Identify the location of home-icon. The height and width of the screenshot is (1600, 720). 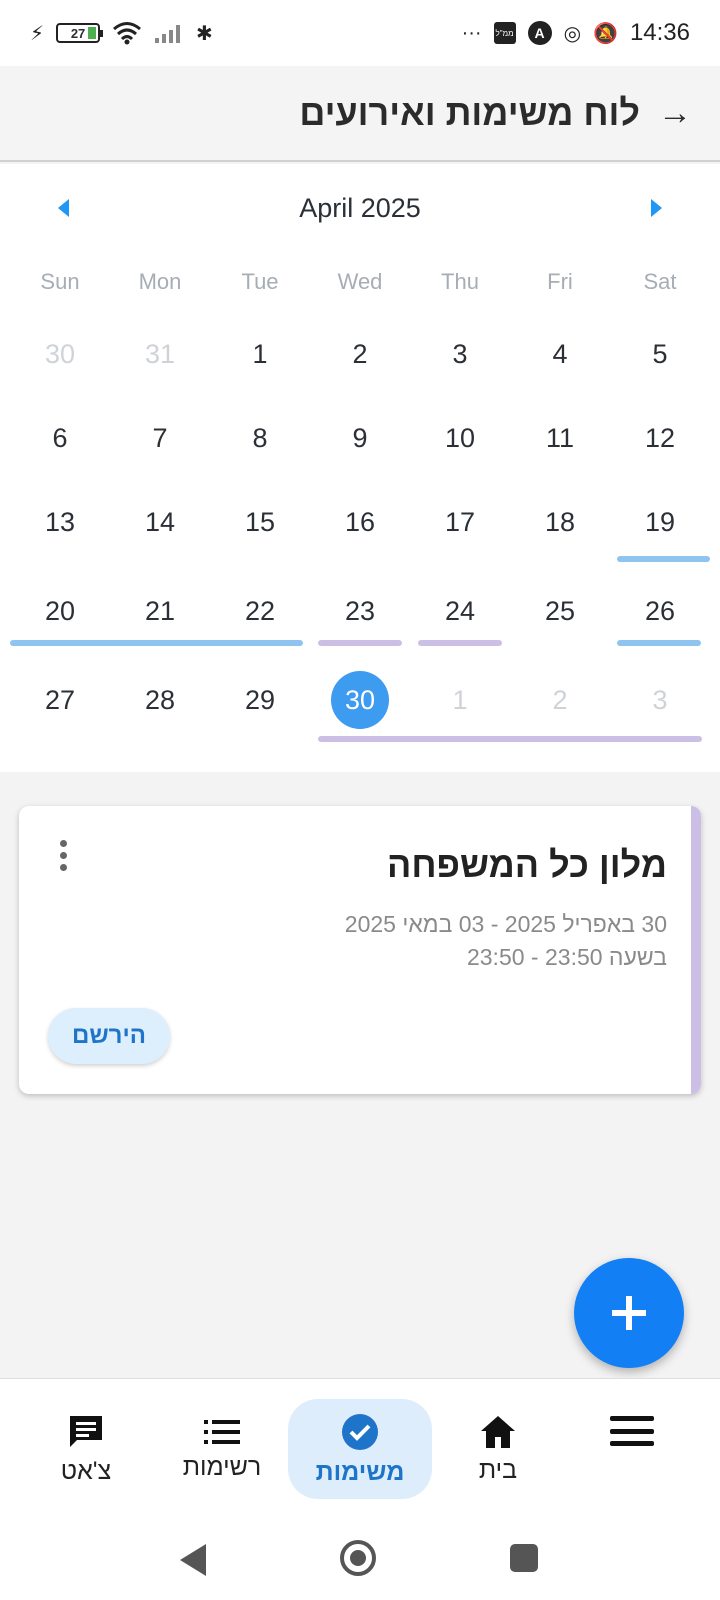
(498, 1431).